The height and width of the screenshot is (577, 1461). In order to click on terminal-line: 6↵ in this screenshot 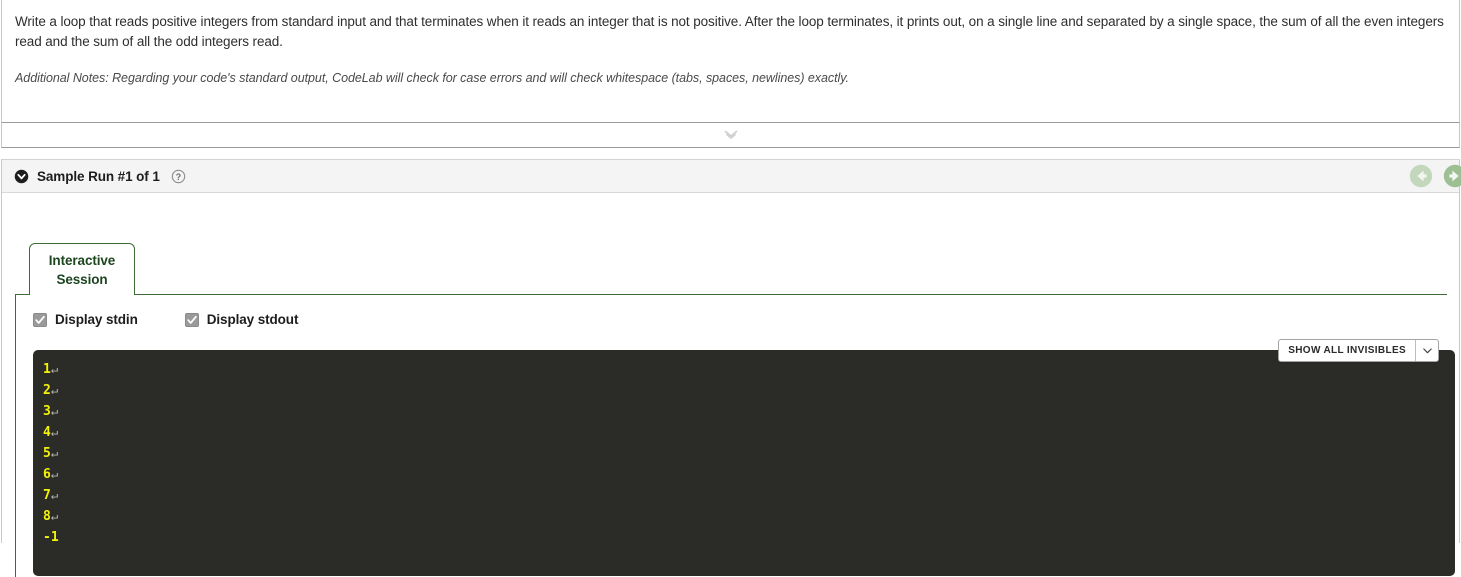, I will do `click(749, 474)`.